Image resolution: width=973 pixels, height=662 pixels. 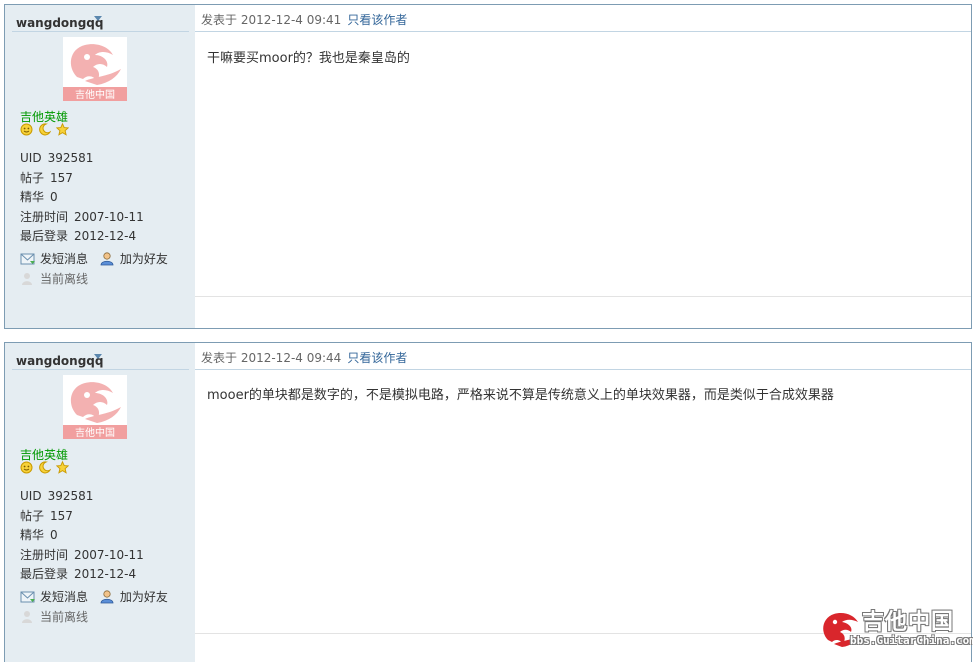 I want to click on site-watermark: 吉他中国 bbs.GuitarChina.com, so click(x=896, y=627).